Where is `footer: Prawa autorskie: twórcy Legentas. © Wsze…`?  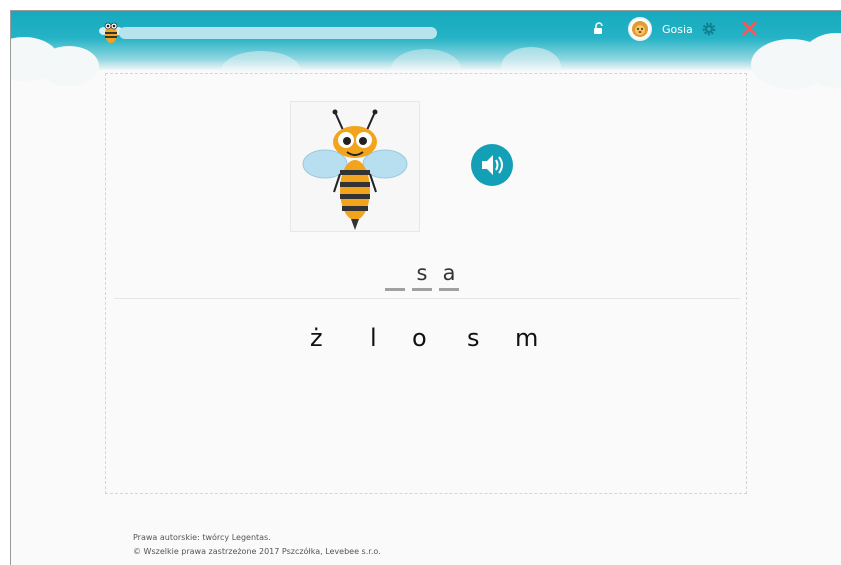 footer: Prawa autorskie: twórcy Legentas. © Wsze… is located at coordinates (257, 545).